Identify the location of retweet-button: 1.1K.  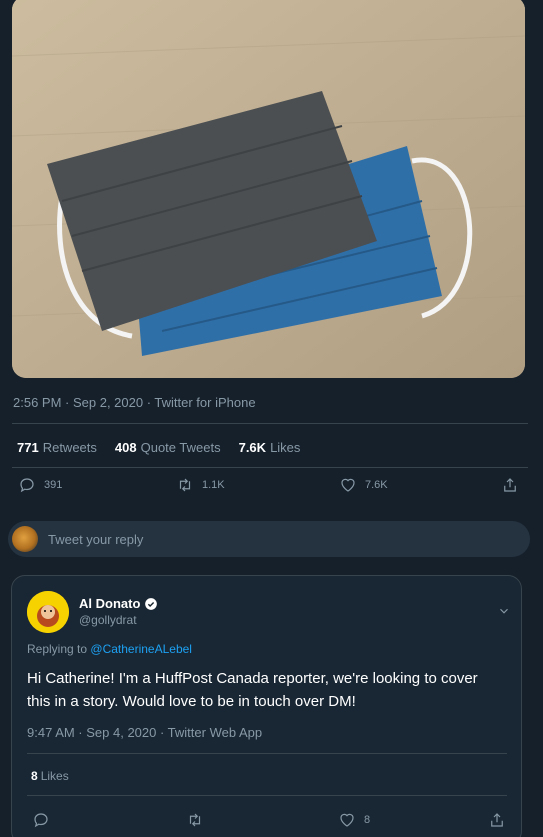
(200, 485).